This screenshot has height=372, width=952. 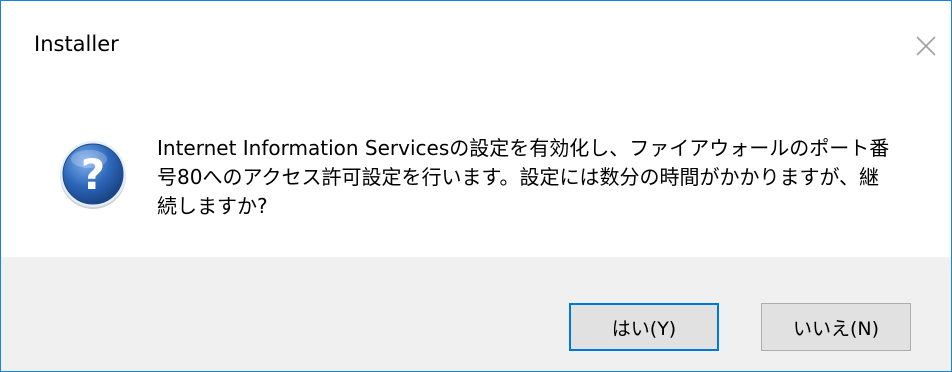 I want to click on no-button: いいえ(N), so click(x=836, y=327).